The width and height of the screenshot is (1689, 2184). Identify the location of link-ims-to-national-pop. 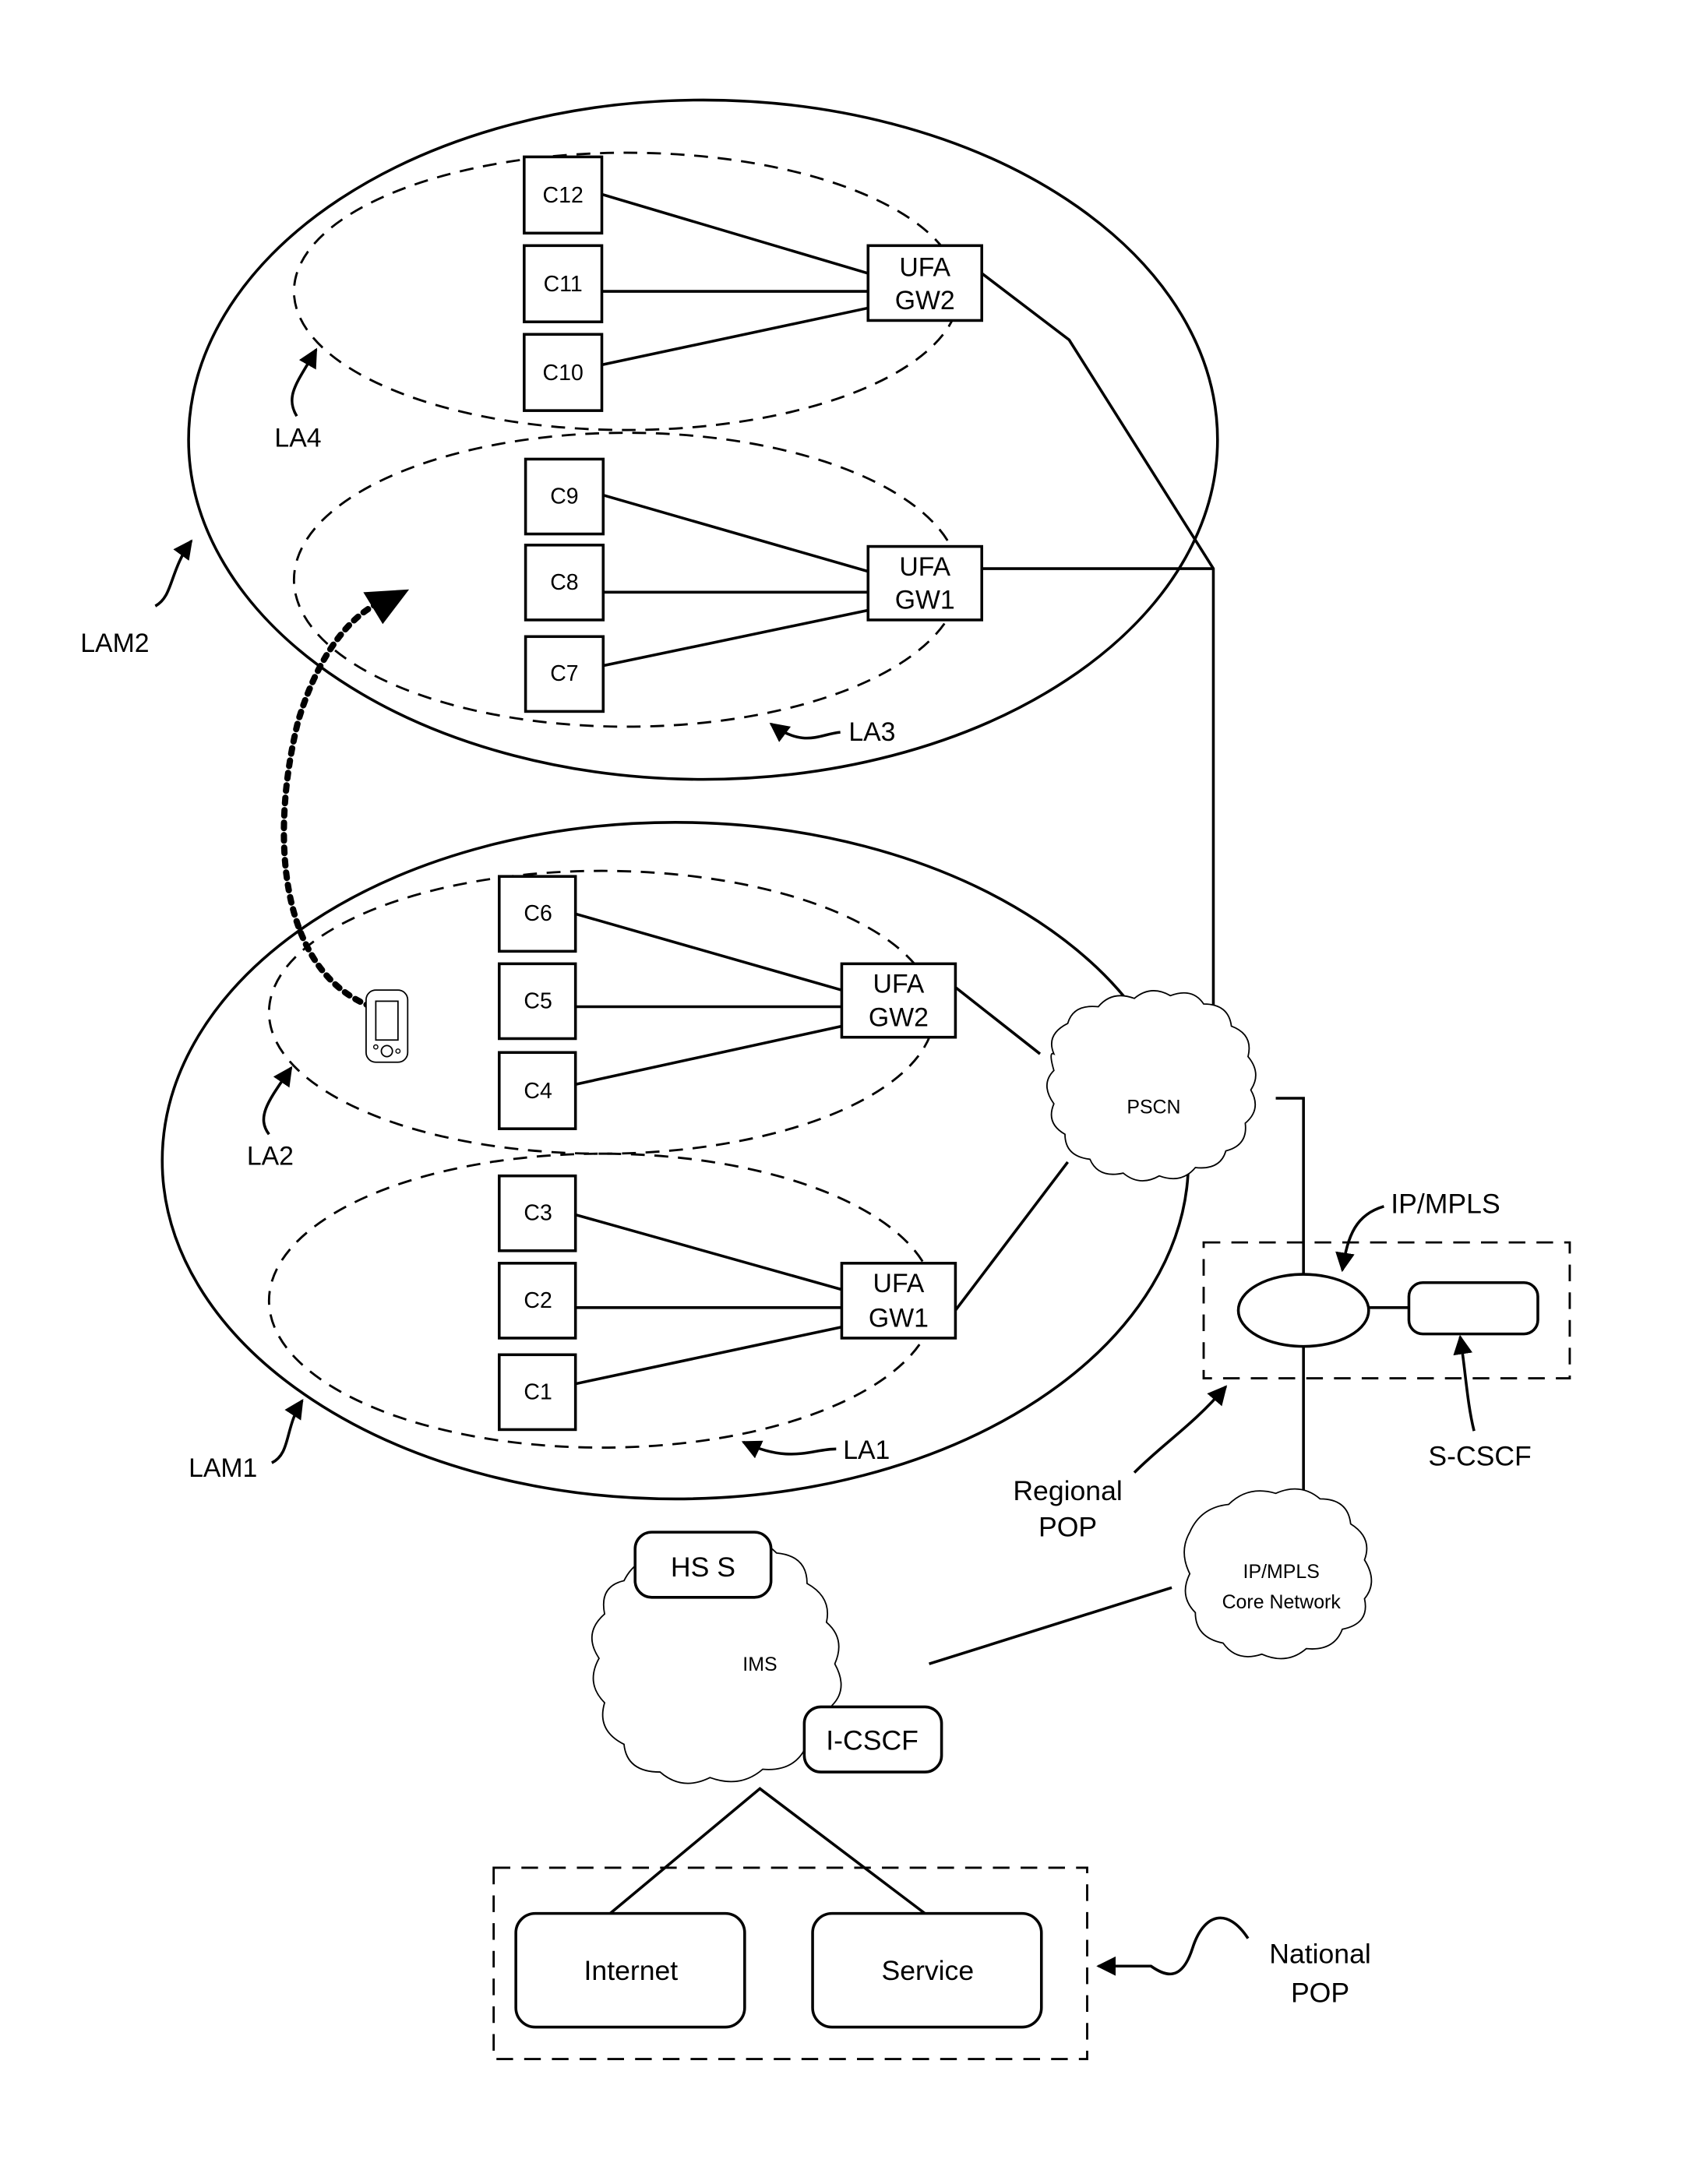
(767, 1851).